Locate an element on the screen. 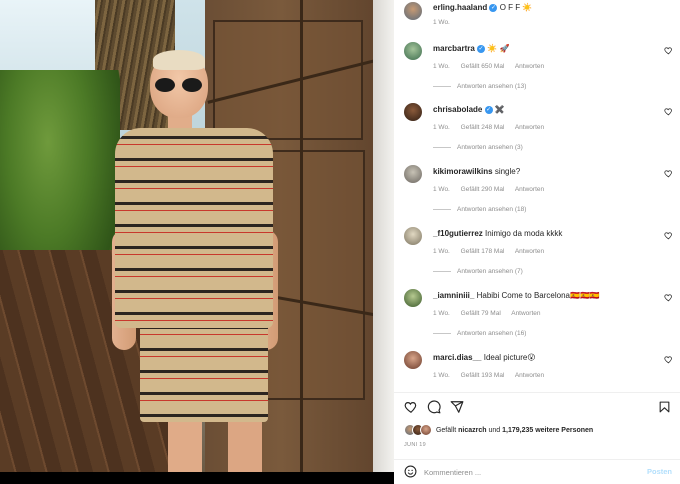 Image resolution: width=680 pixels, height=484 pixels. view-replies-label: Antworten ansehen (16) is located at coordinates (492, 333).